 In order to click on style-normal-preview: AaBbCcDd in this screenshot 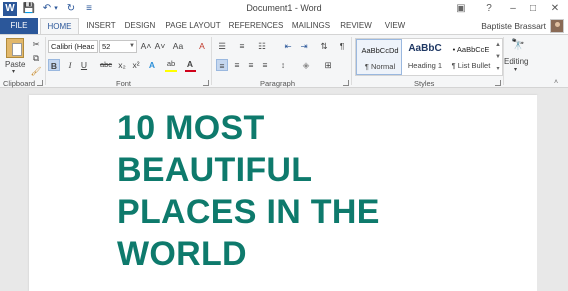, I will do `click(380, 50)`.